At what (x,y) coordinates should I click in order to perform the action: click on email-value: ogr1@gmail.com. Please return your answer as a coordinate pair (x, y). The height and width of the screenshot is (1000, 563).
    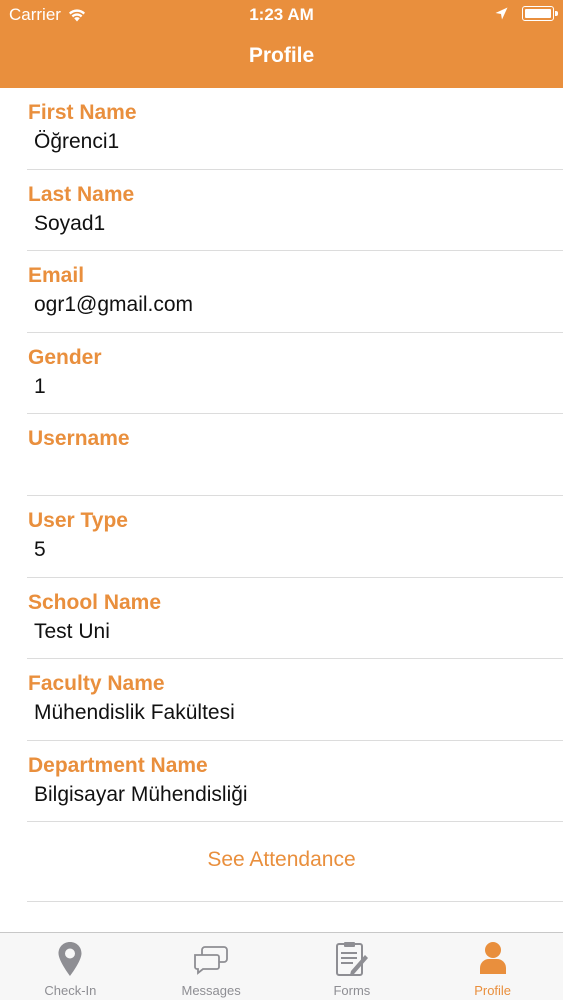
    Looking at the image, I should click on (114, 305).